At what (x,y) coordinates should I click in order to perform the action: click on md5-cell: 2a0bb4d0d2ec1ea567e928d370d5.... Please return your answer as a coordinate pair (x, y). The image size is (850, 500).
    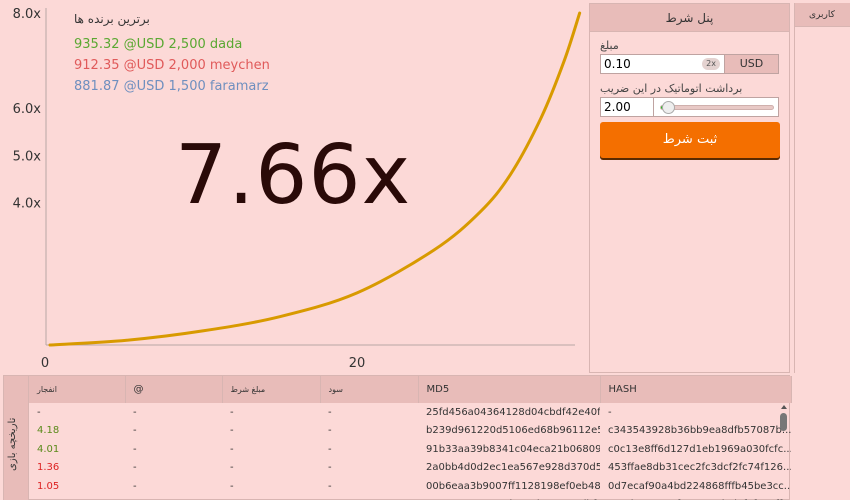
    Looking at the image, I should click on (513, 468).